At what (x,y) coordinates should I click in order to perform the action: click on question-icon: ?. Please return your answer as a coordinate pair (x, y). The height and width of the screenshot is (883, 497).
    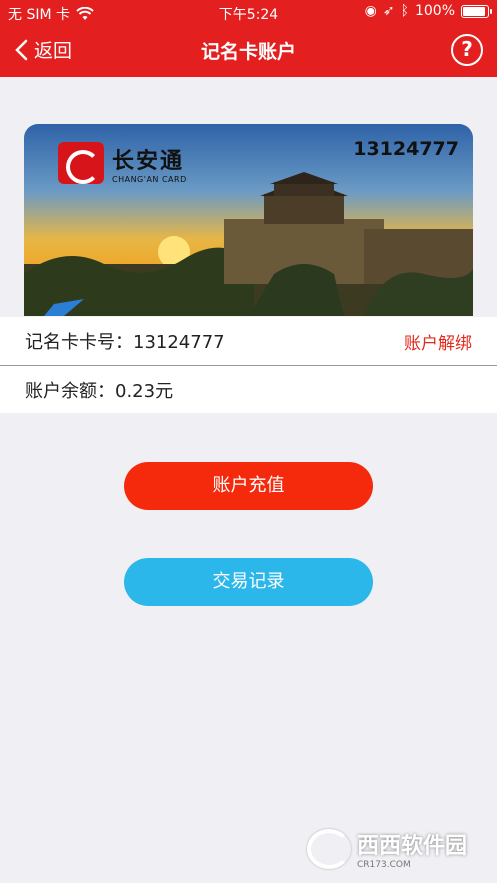
    Looking at the image, I should click on (467, 49).